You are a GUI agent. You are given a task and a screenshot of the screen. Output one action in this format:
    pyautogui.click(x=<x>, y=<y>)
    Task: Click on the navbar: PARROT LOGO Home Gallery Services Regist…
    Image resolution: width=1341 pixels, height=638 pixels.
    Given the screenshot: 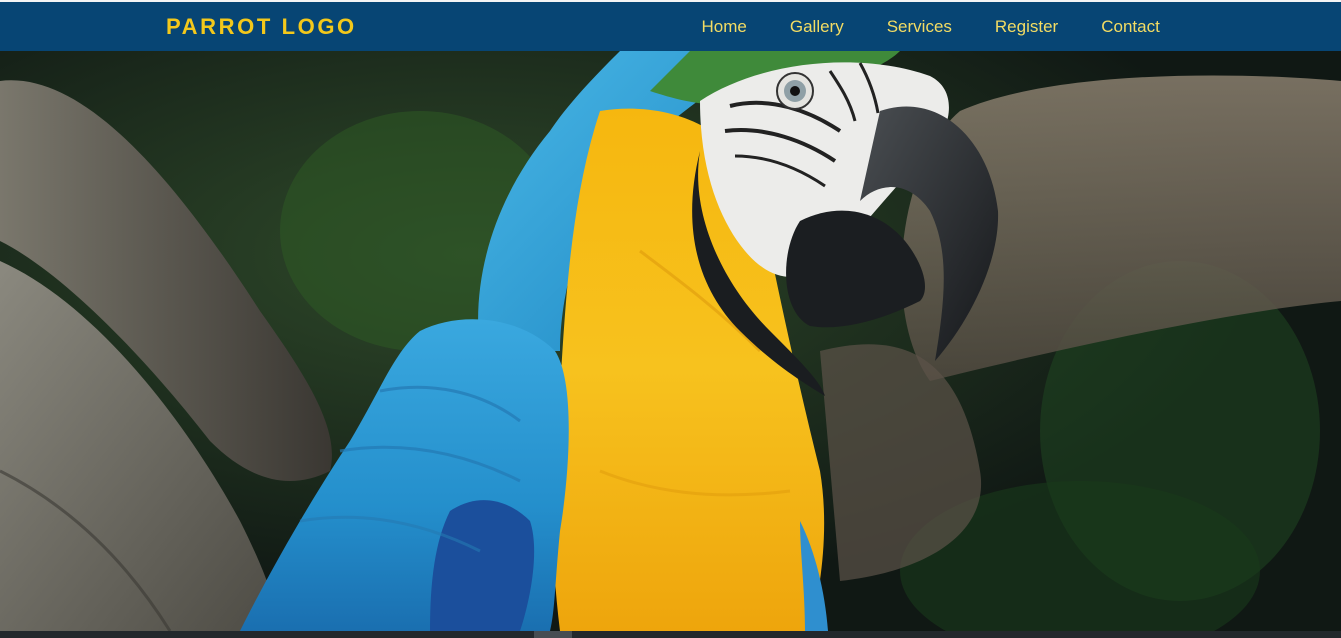 What is the action you would take?
    pyautogui.click(x=670, y=26)
    